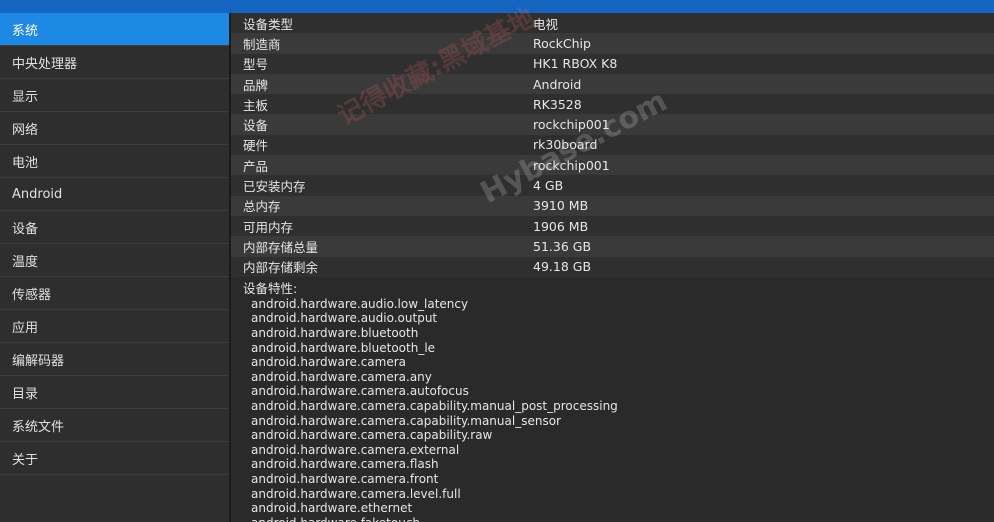 The width and height of the screenshot is (994, 522). Describe the element at coordinates (25, 97) in the screenshot. I see `sidebar-item-label: 显示` at that location.